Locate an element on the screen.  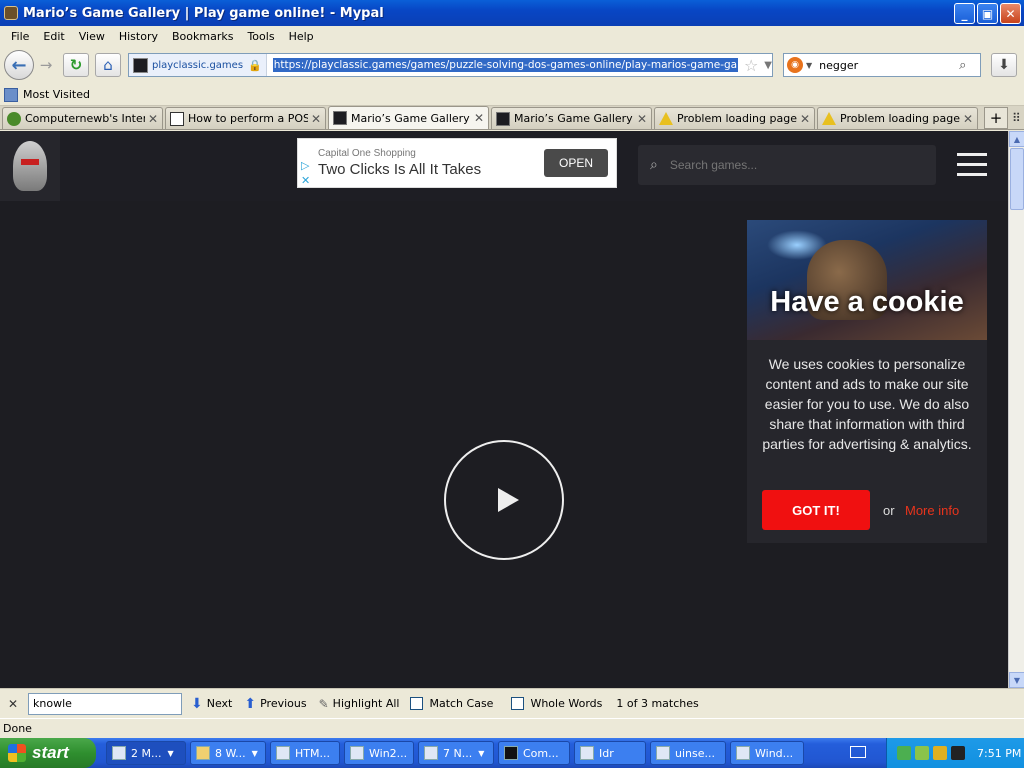
ad-choices-icon: ▷ is located at coordinates (305, 165).